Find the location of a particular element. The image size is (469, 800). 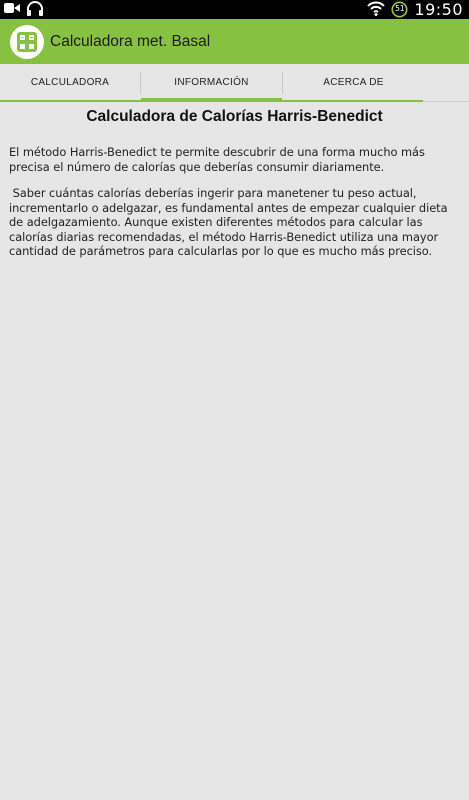

tab-informacion-label: INFORMACIÓN is located at coordinates (211, 82).